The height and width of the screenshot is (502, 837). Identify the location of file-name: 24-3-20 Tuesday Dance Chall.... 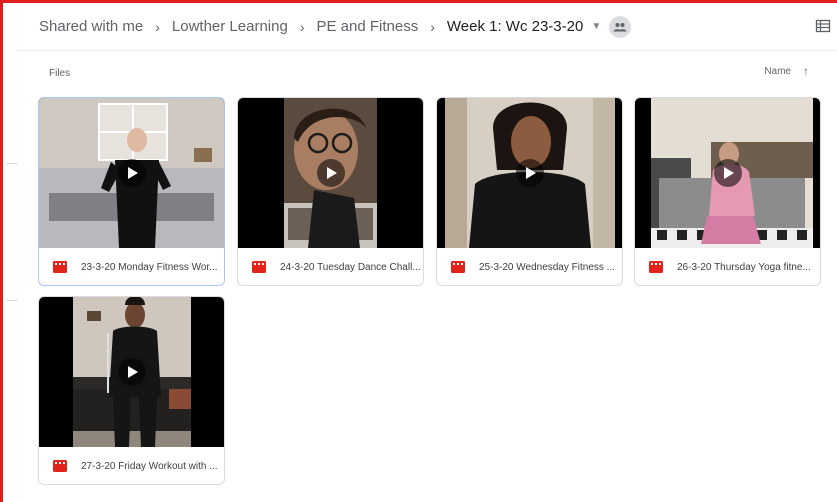
(350, 267).